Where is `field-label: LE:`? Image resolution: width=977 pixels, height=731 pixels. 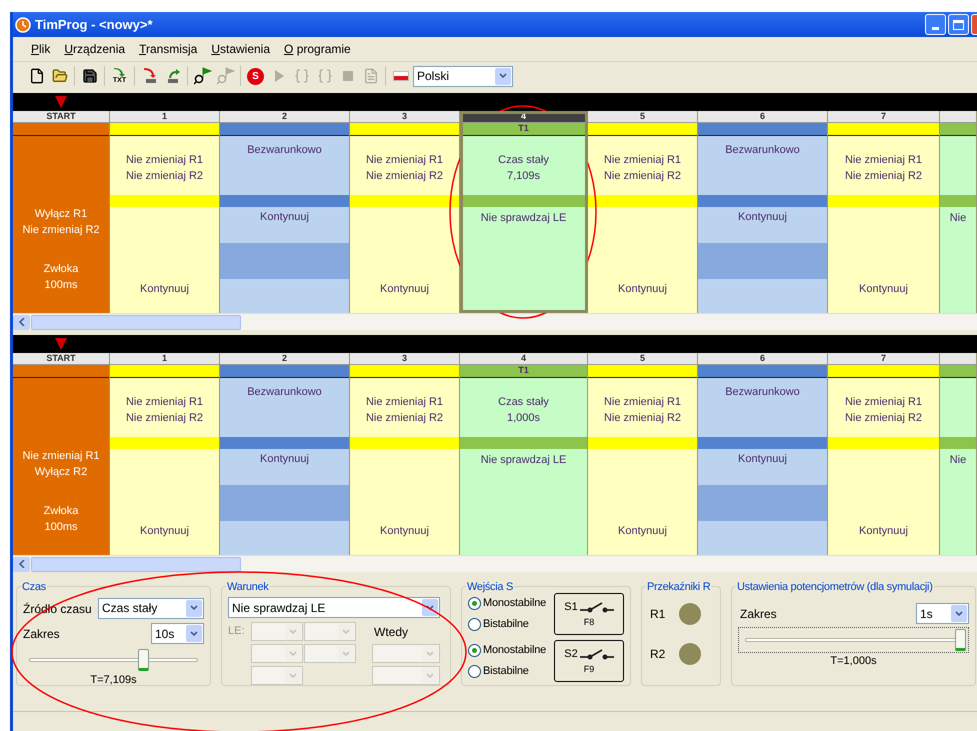 field-label: LE: is located at coordinates (237, 632).